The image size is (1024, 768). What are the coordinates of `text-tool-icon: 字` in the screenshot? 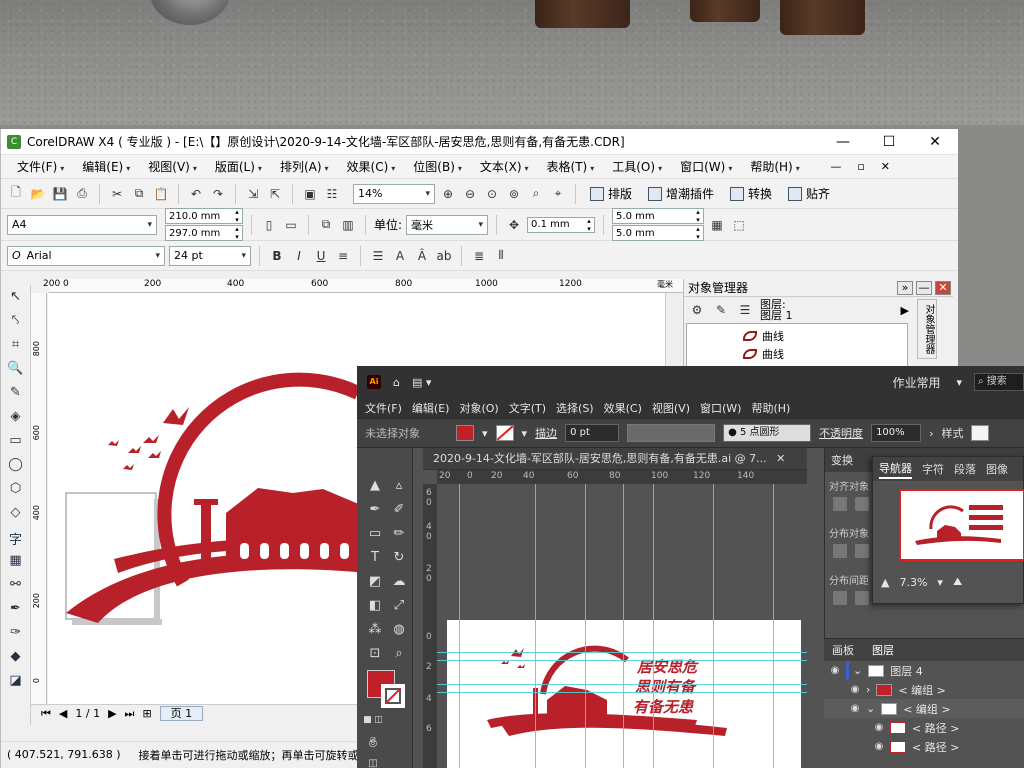 It's located at (16, 538).